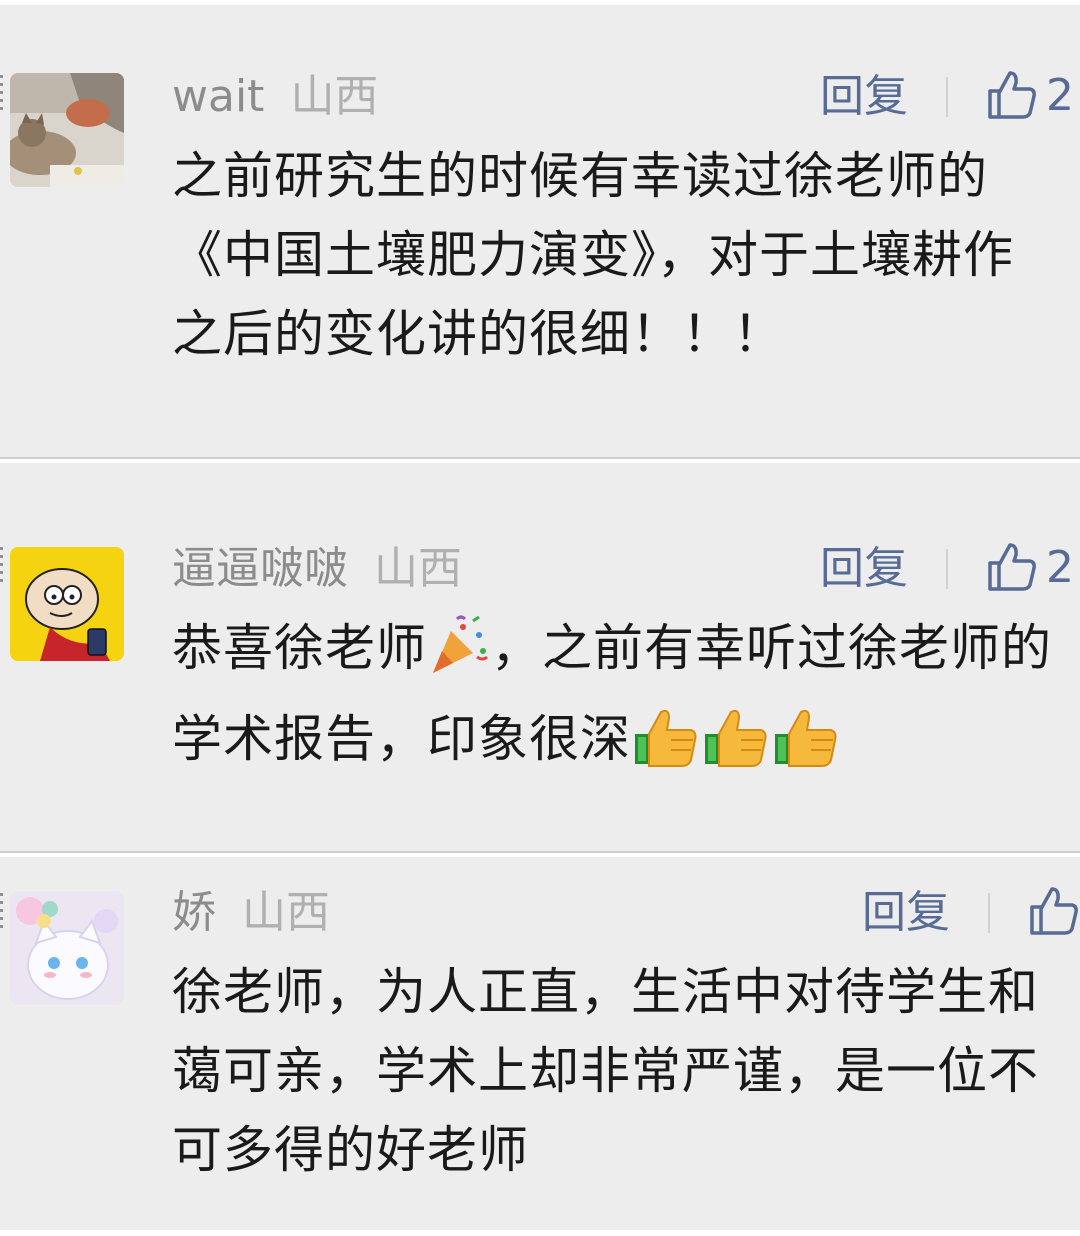 The image size is (1080, 1236). I want to click on cat-avatar-image, so click(67, 130).